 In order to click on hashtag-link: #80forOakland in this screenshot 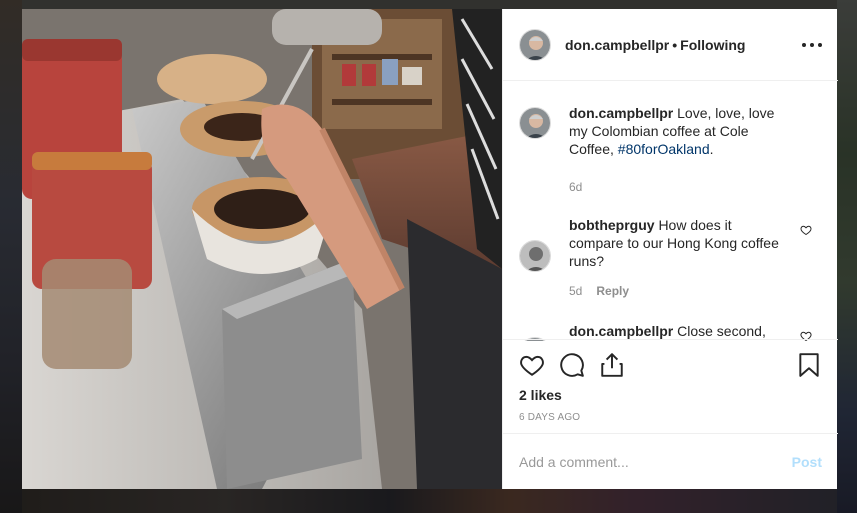, I will do `click(664, 149)`.